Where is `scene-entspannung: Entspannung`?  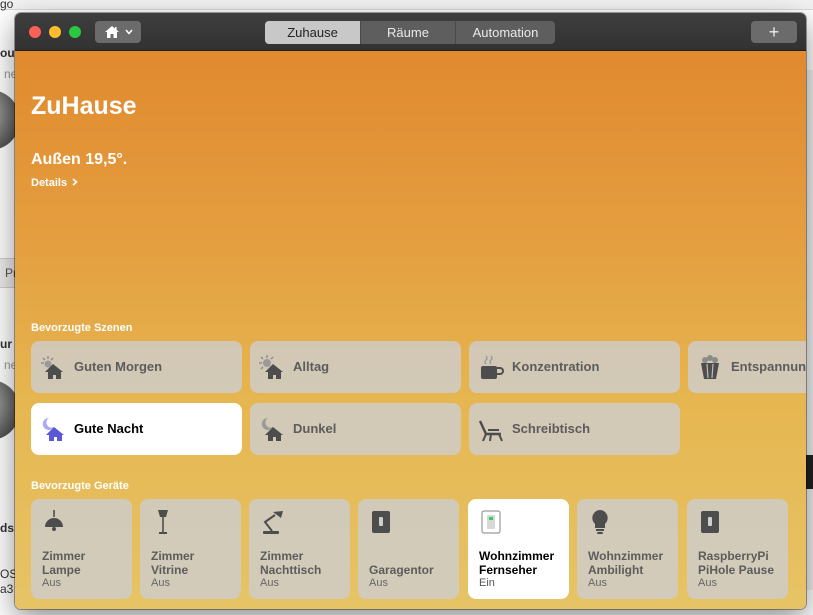 scene-entspannung: Entspannung is located at coordinates (747, 367).